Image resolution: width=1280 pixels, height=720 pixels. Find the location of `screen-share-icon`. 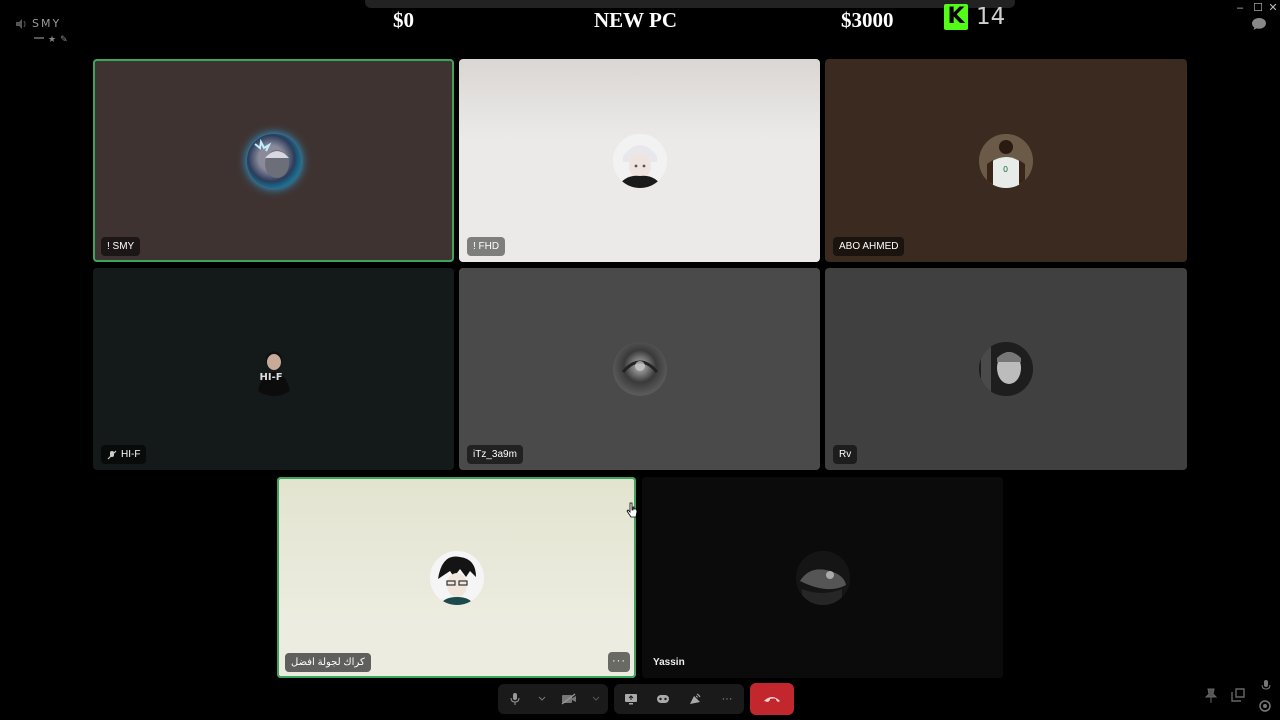

screen-share-icon is located at coordinates (631, 699).